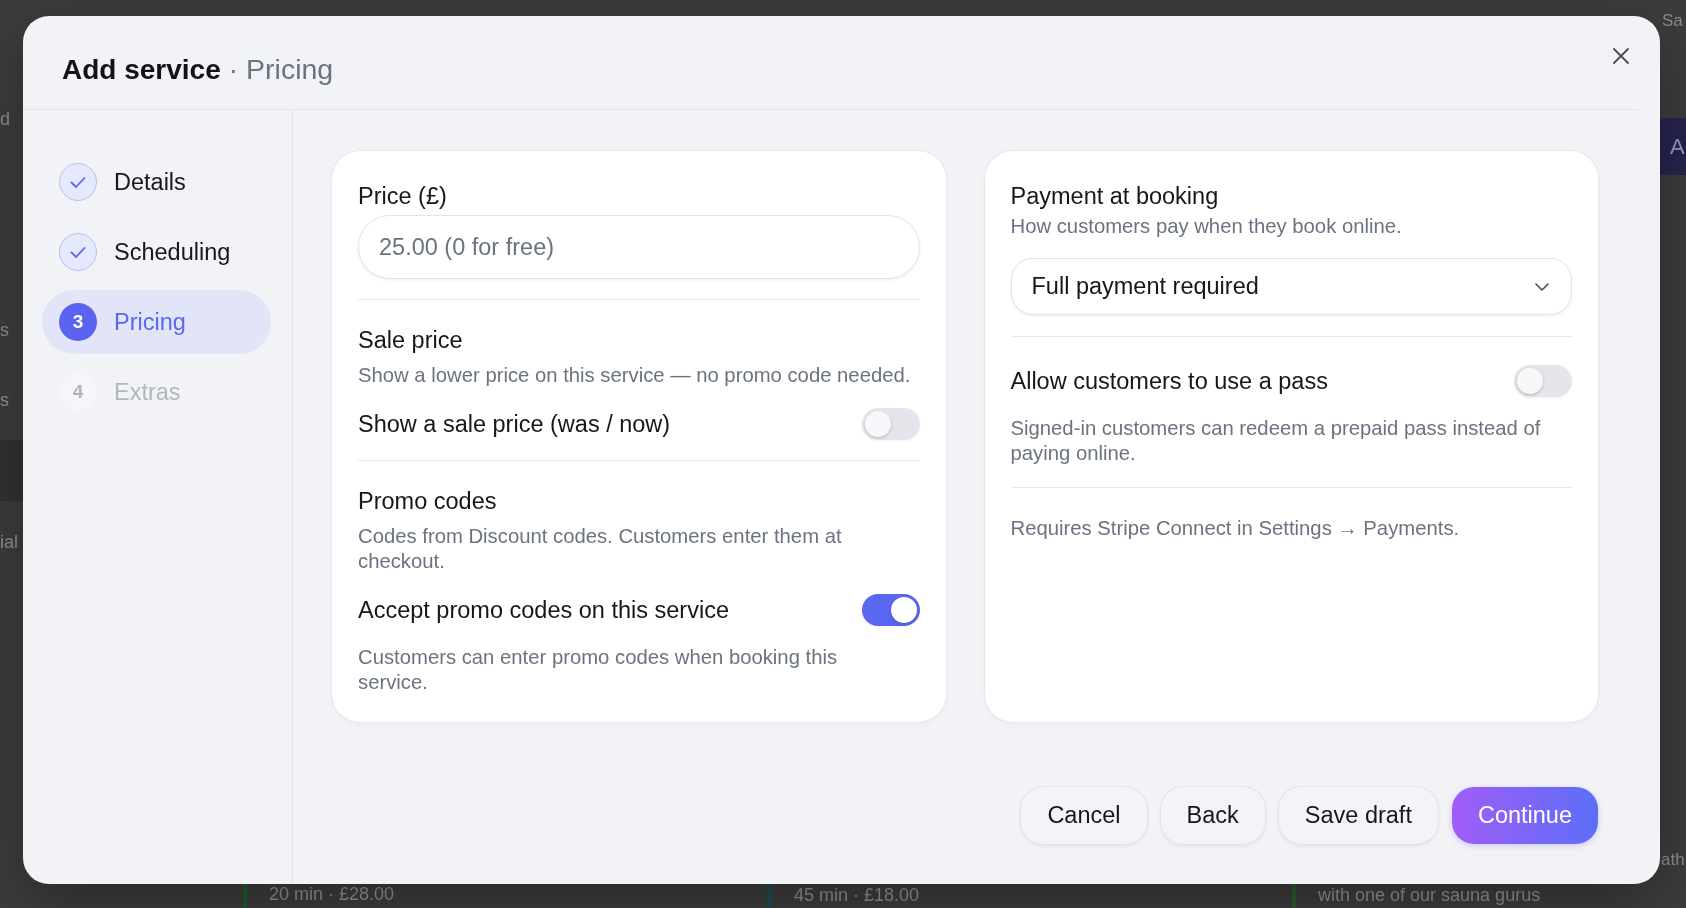 Image resolution: width=1686 pixels, height=908 pixels. I want to click on background-text: ath, so click(1673, 860).